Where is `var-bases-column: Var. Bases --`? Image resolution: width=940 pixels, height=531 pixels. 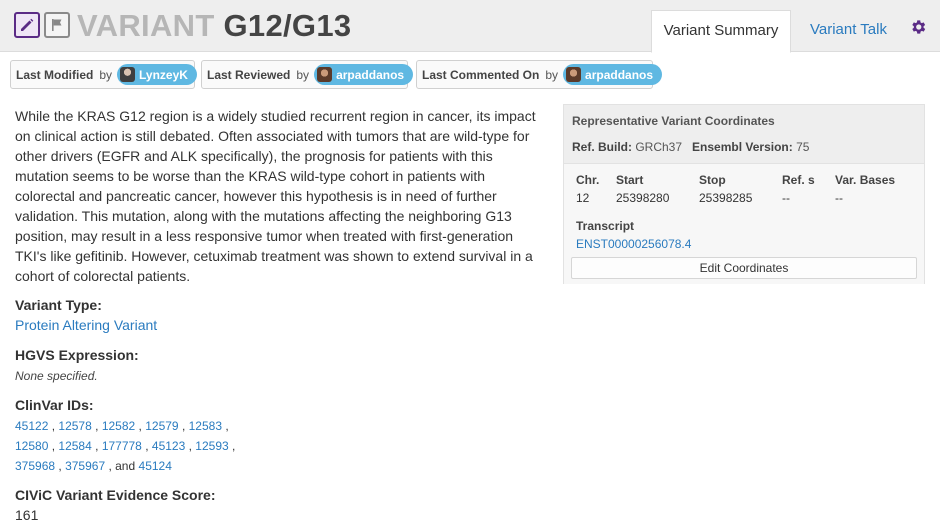 var-bases-column: Var. Bases -- is located at coordinates (865, 189).